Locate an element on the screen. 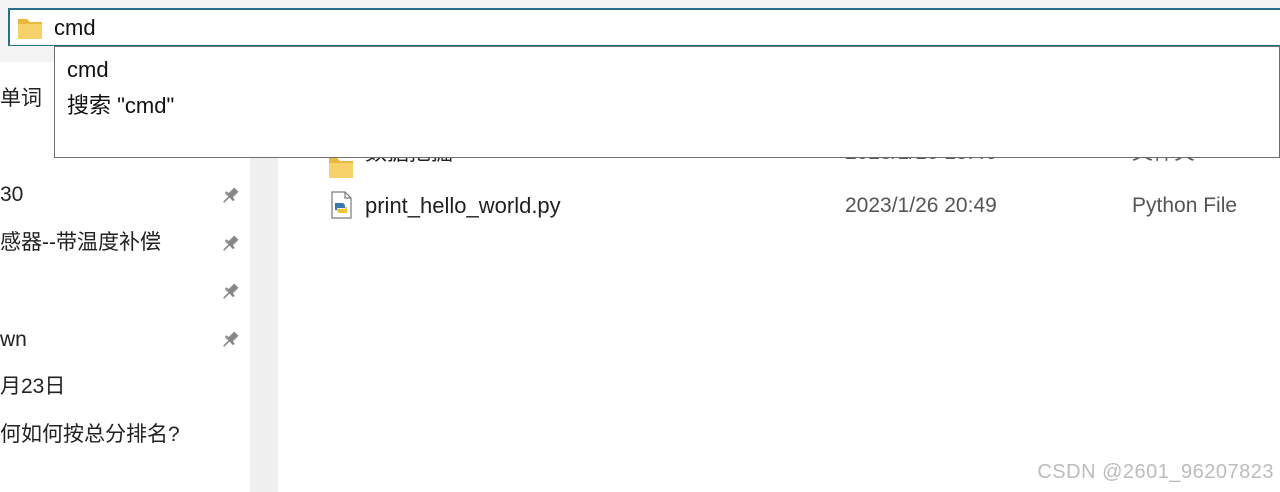 The image size is (1280, 492). file-date: 2023/1/26 20:49 is located at coordinates (921, 205).